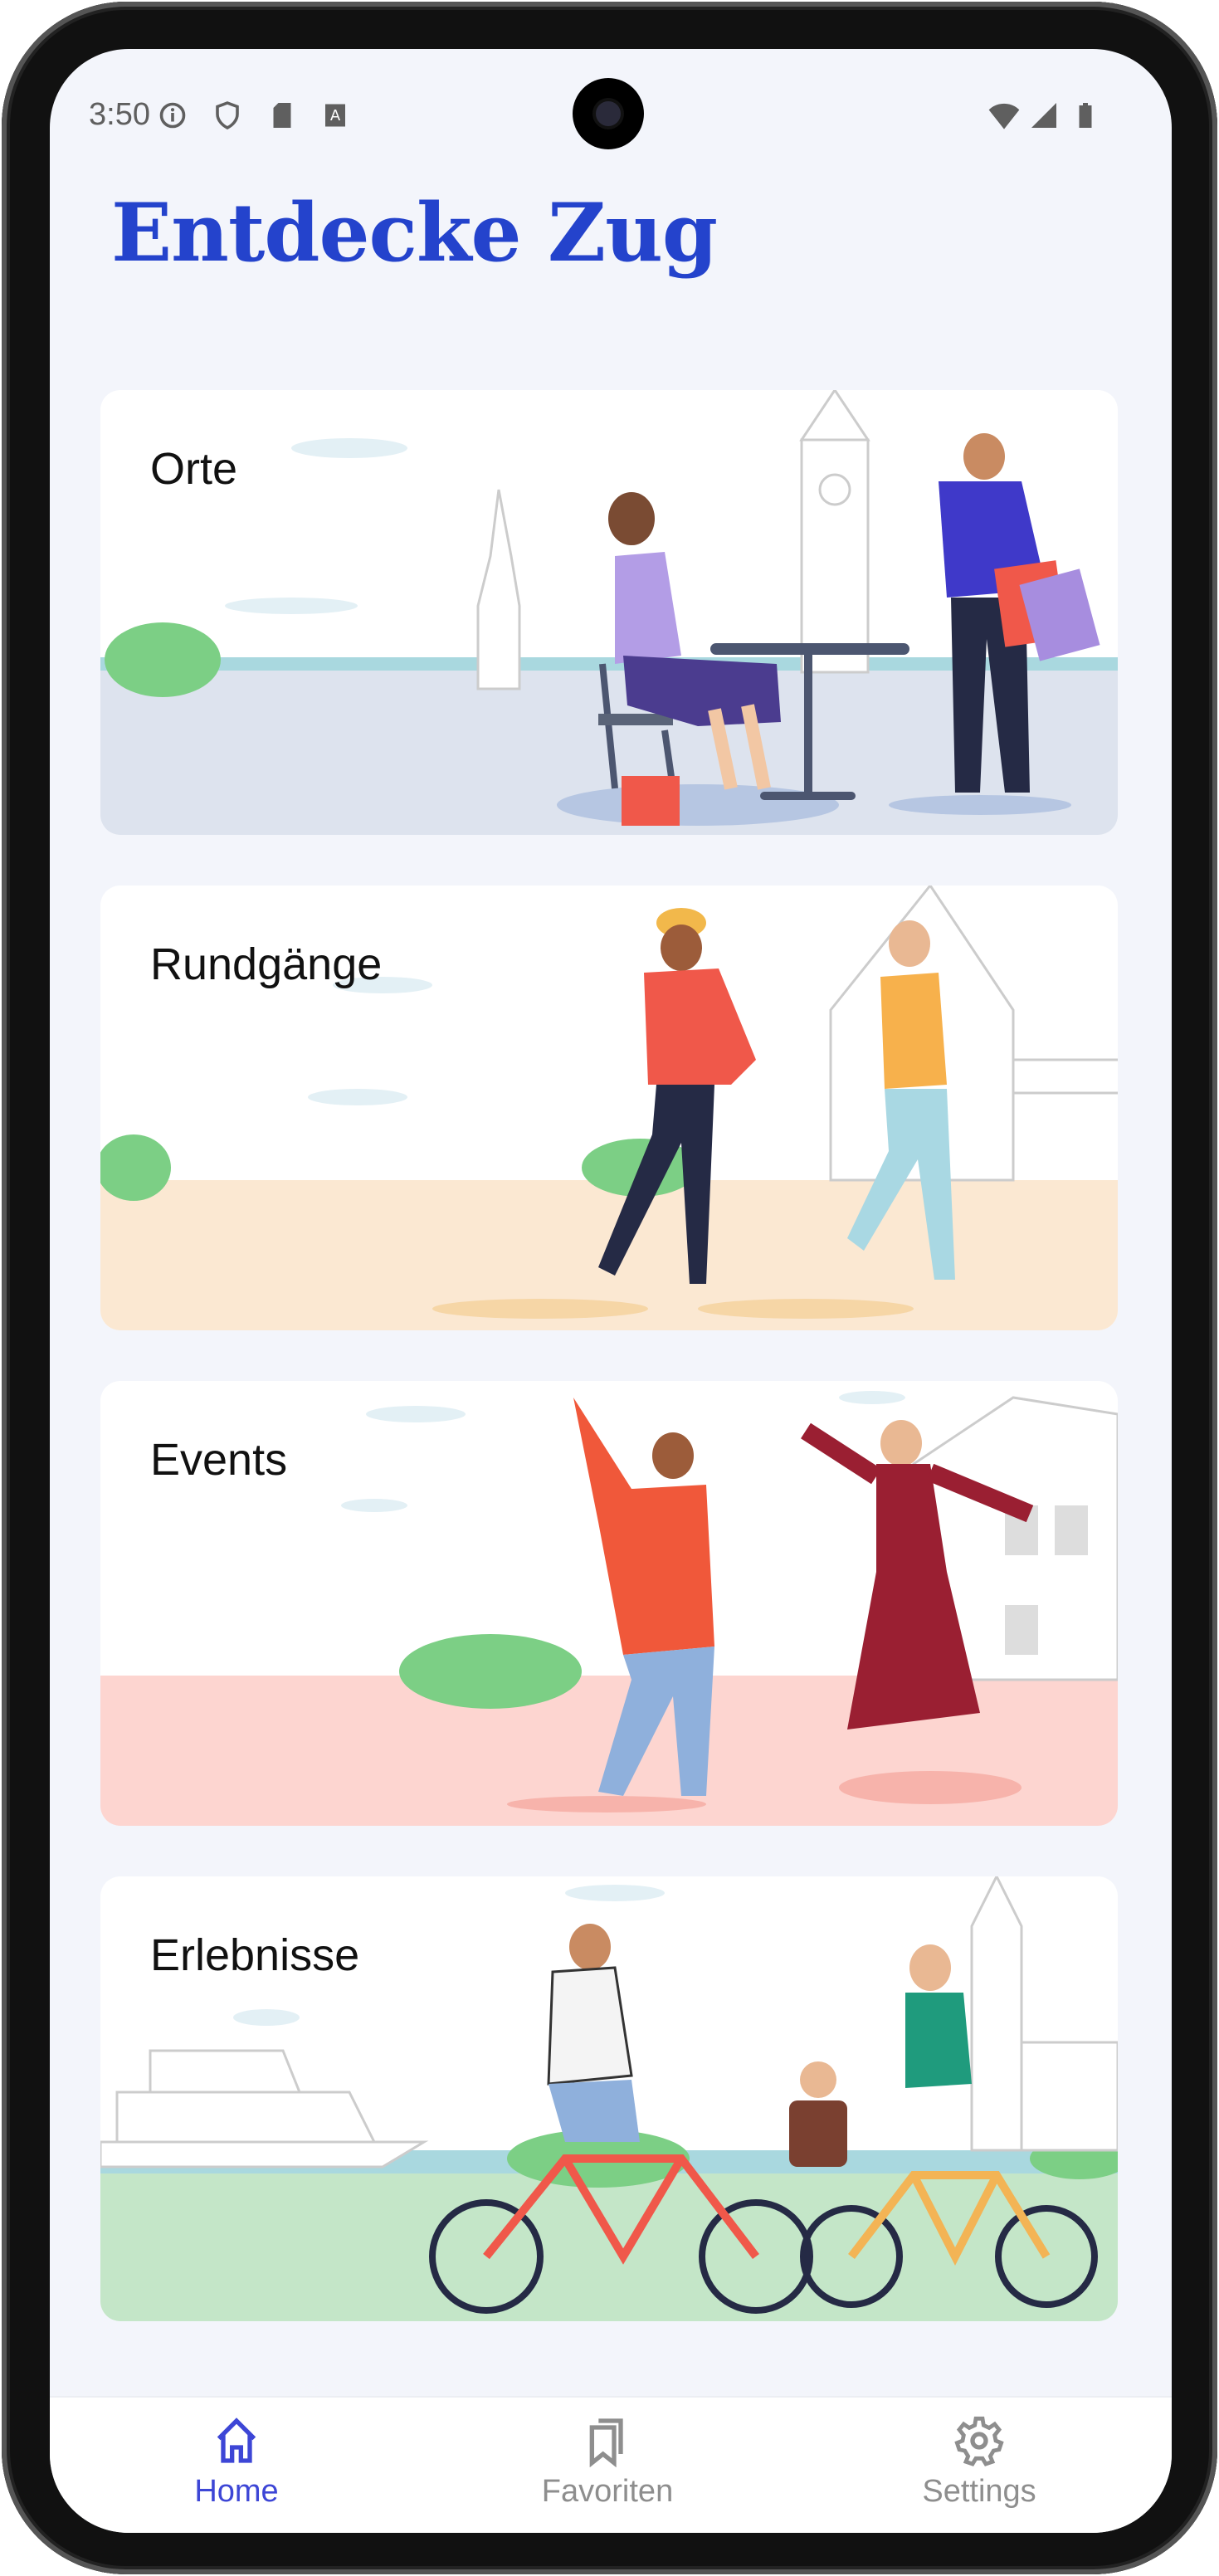 The height and width of the screenshot is (2576, 1219). Describe the element at coordinates (979, 2491) in the screenshot. I see `nav-label: Settings` at that location.